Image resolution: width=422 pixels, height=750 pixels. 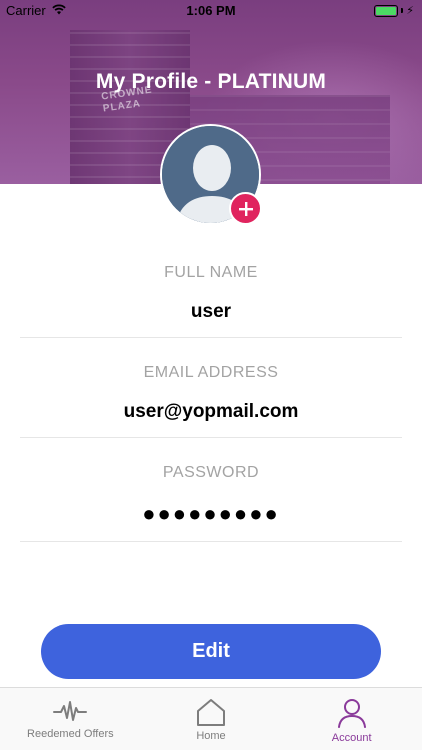 I want to click on password-label: PASSWORD, so click(x=211, y=472).